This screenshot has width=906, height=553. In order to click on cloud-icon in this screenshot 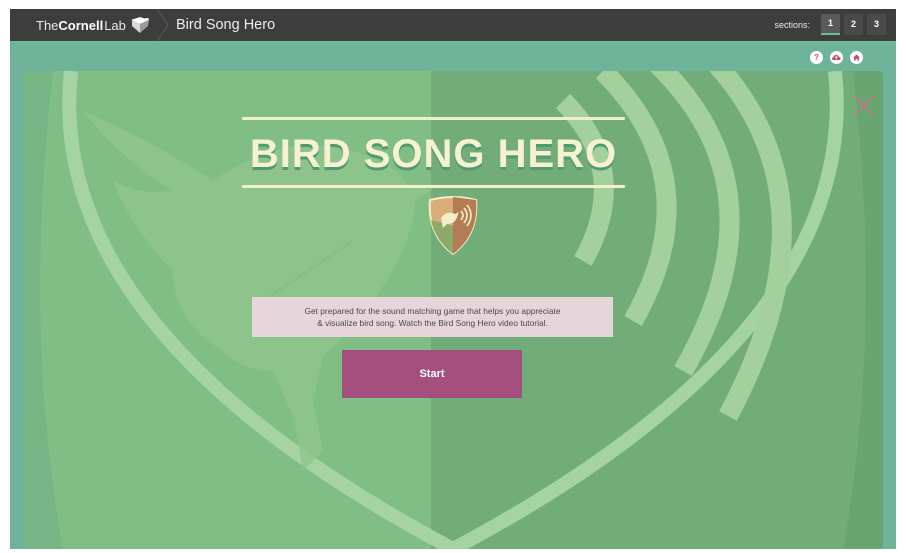, I will do `click(836, 57)`.